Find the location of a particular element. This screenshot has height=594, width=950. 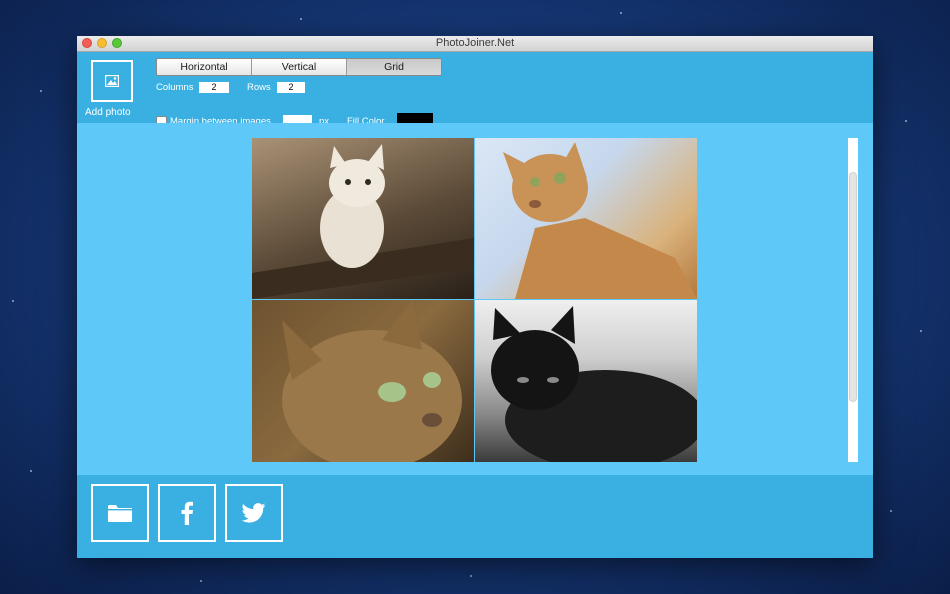

save-folder-button is located at coordinates (120, 513).